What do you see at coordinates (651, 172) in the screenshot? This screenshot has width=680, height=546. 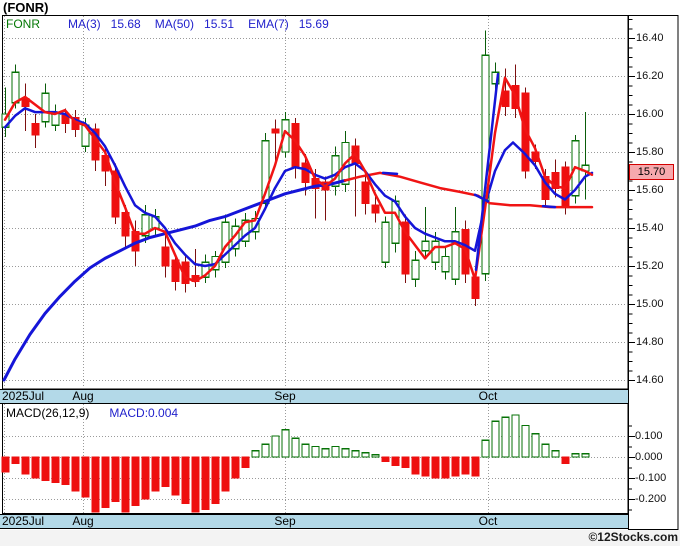 I see `last-price-badge: 15.70` at bounding box center [651, 172].